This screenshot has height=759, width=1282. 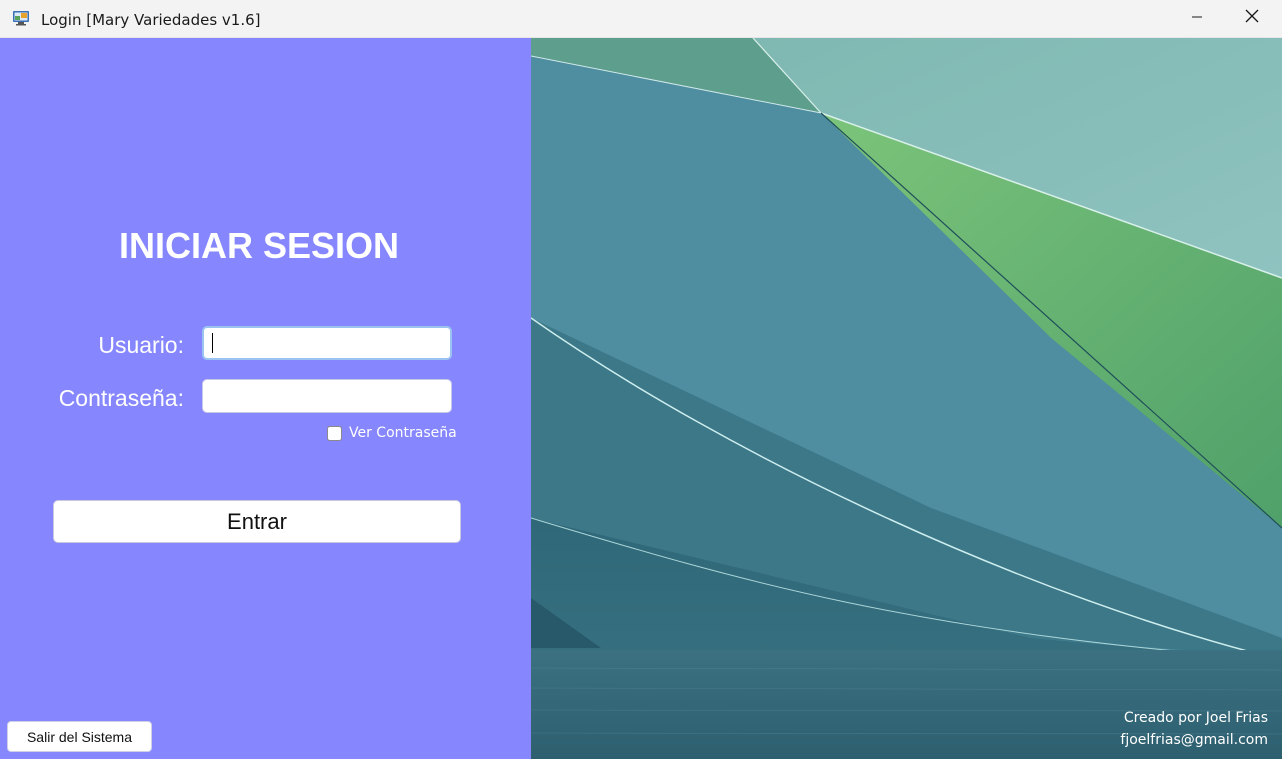 I want to click on minimize-button, so click(x=1197, y=18).